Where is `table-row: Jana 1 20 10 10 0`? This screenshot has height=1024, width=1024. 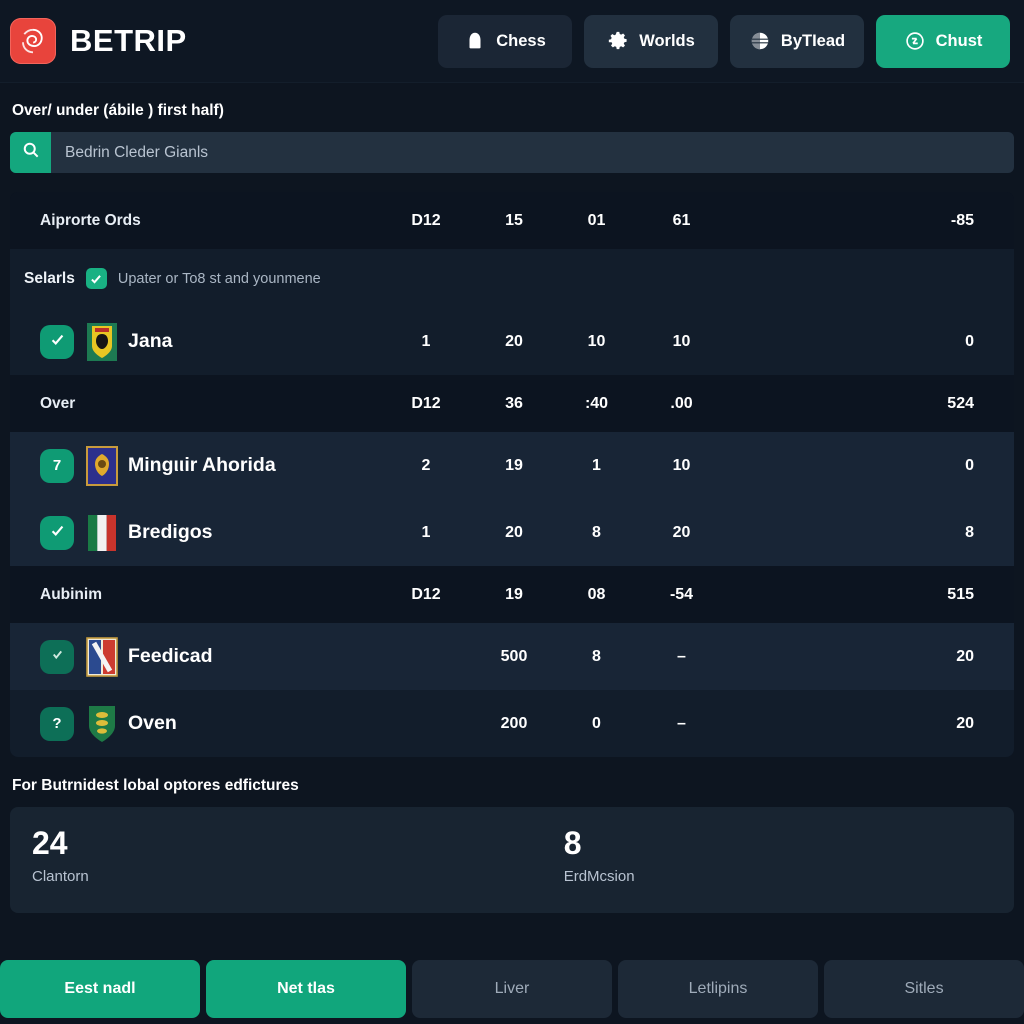 table-row: Jana 1 20 10 10 0 is located at coordinates (512, 341).